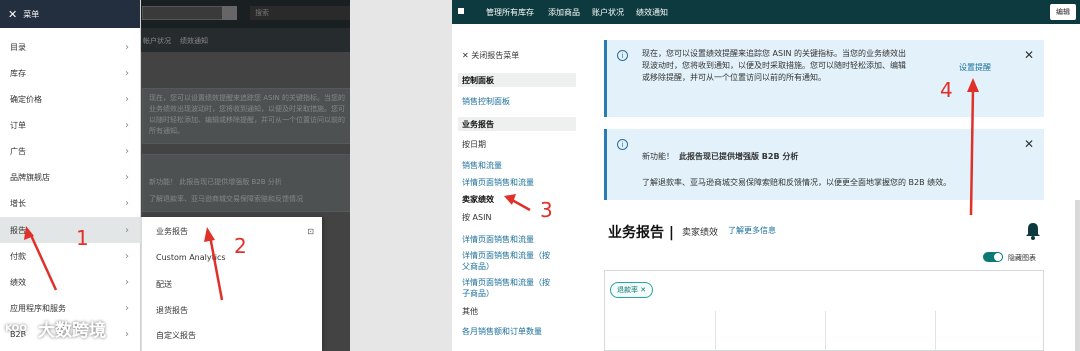 The width and height of the screenshot is (1080, 351). What do you see at coordinates (946, 90) in the screenshot?
I see `annotation-number-4: 4` at bounding box center [946, 90].